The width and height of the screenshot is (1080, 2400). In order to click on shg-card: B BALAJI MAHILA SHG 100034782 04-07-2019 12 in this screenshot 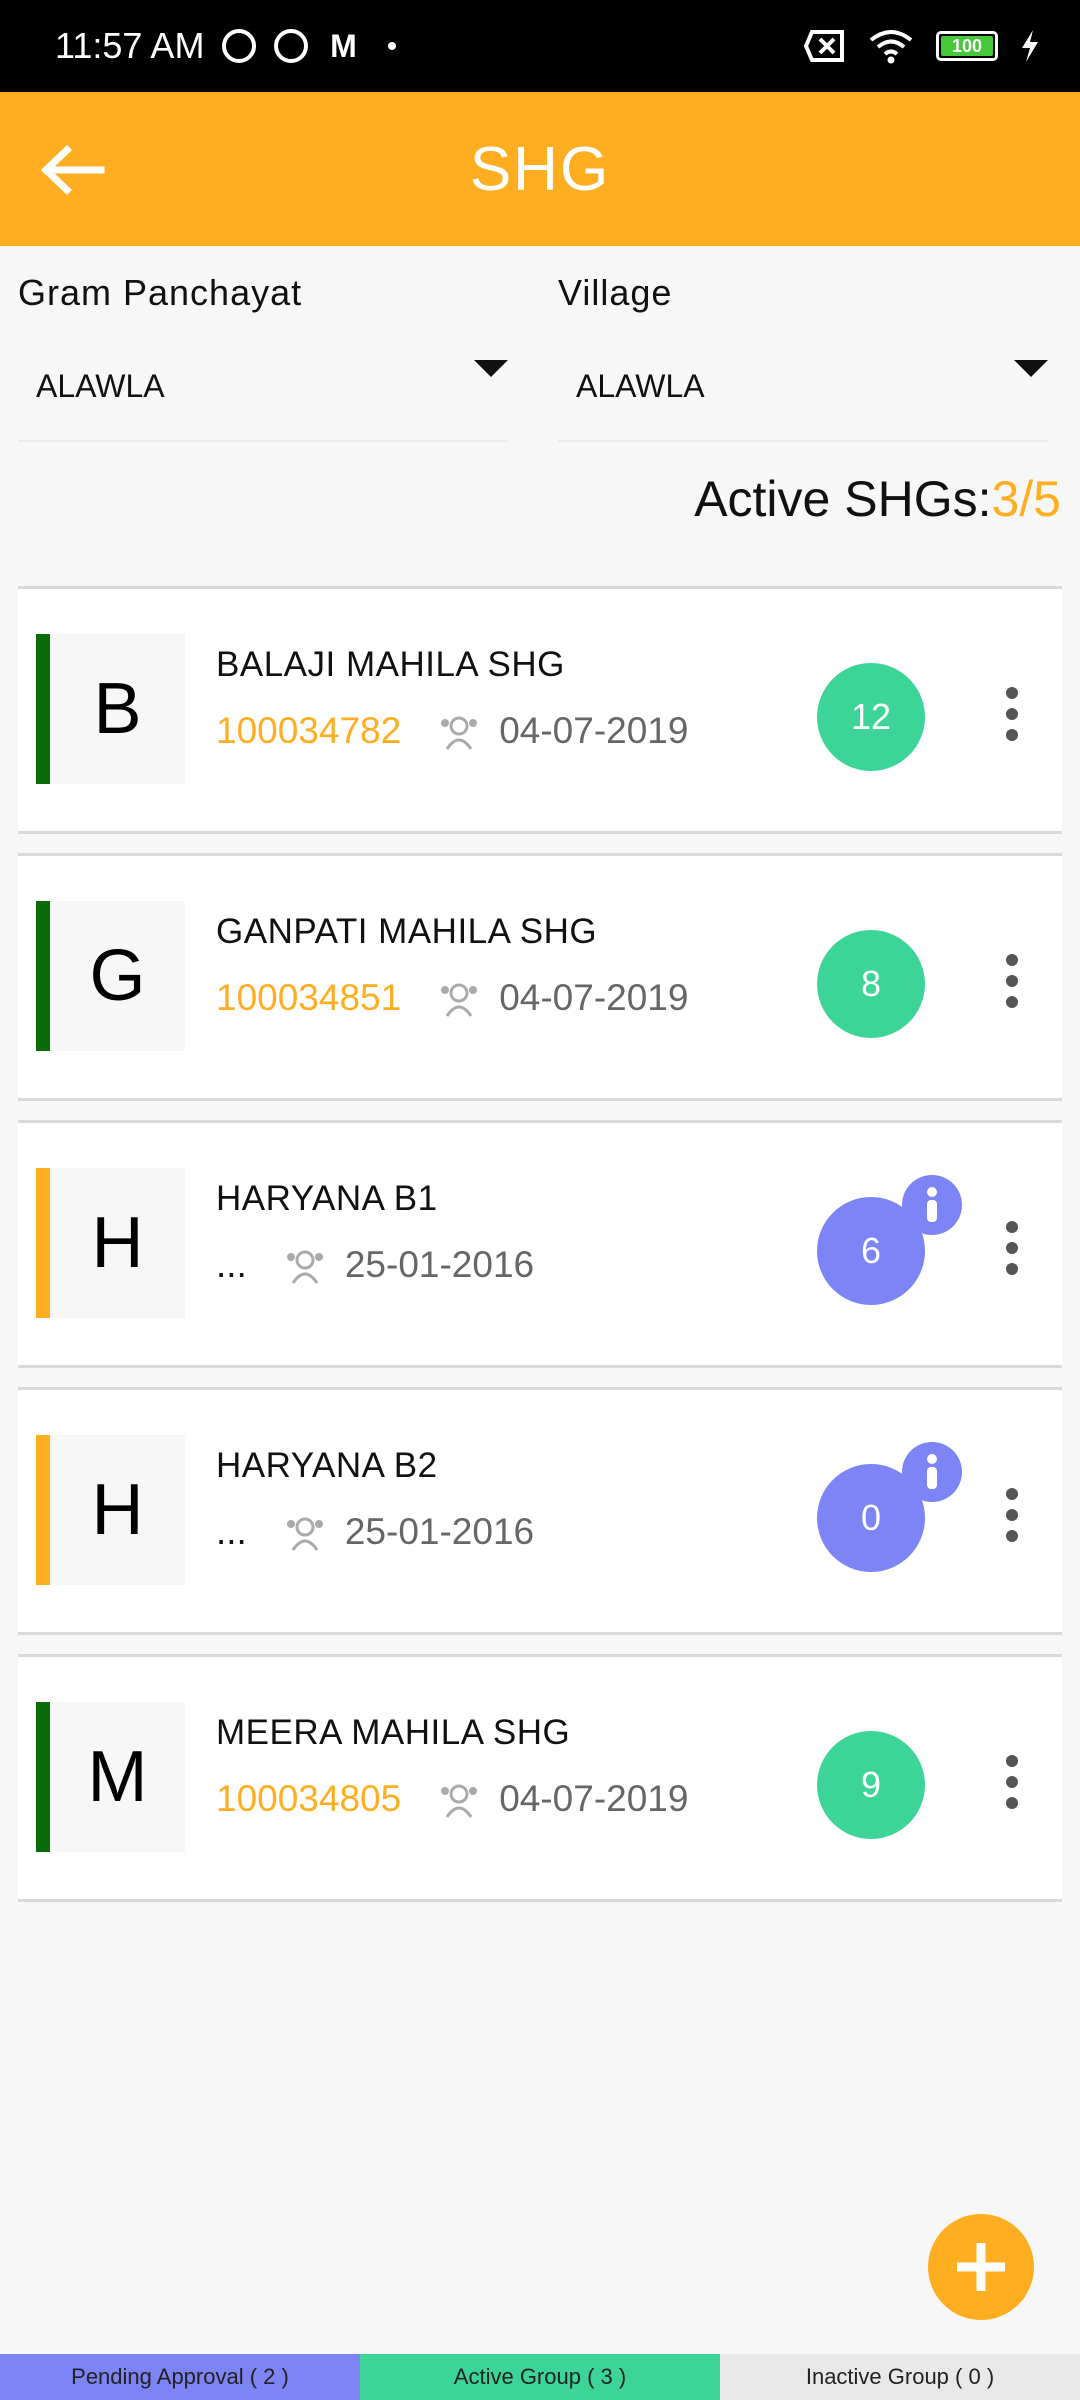, I will do `click(540, 710)`.